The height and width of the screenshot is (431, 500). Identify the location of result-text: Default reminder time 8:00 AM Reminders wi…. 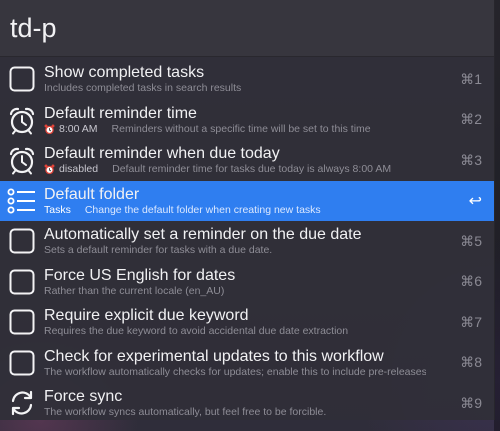
(234, 120).